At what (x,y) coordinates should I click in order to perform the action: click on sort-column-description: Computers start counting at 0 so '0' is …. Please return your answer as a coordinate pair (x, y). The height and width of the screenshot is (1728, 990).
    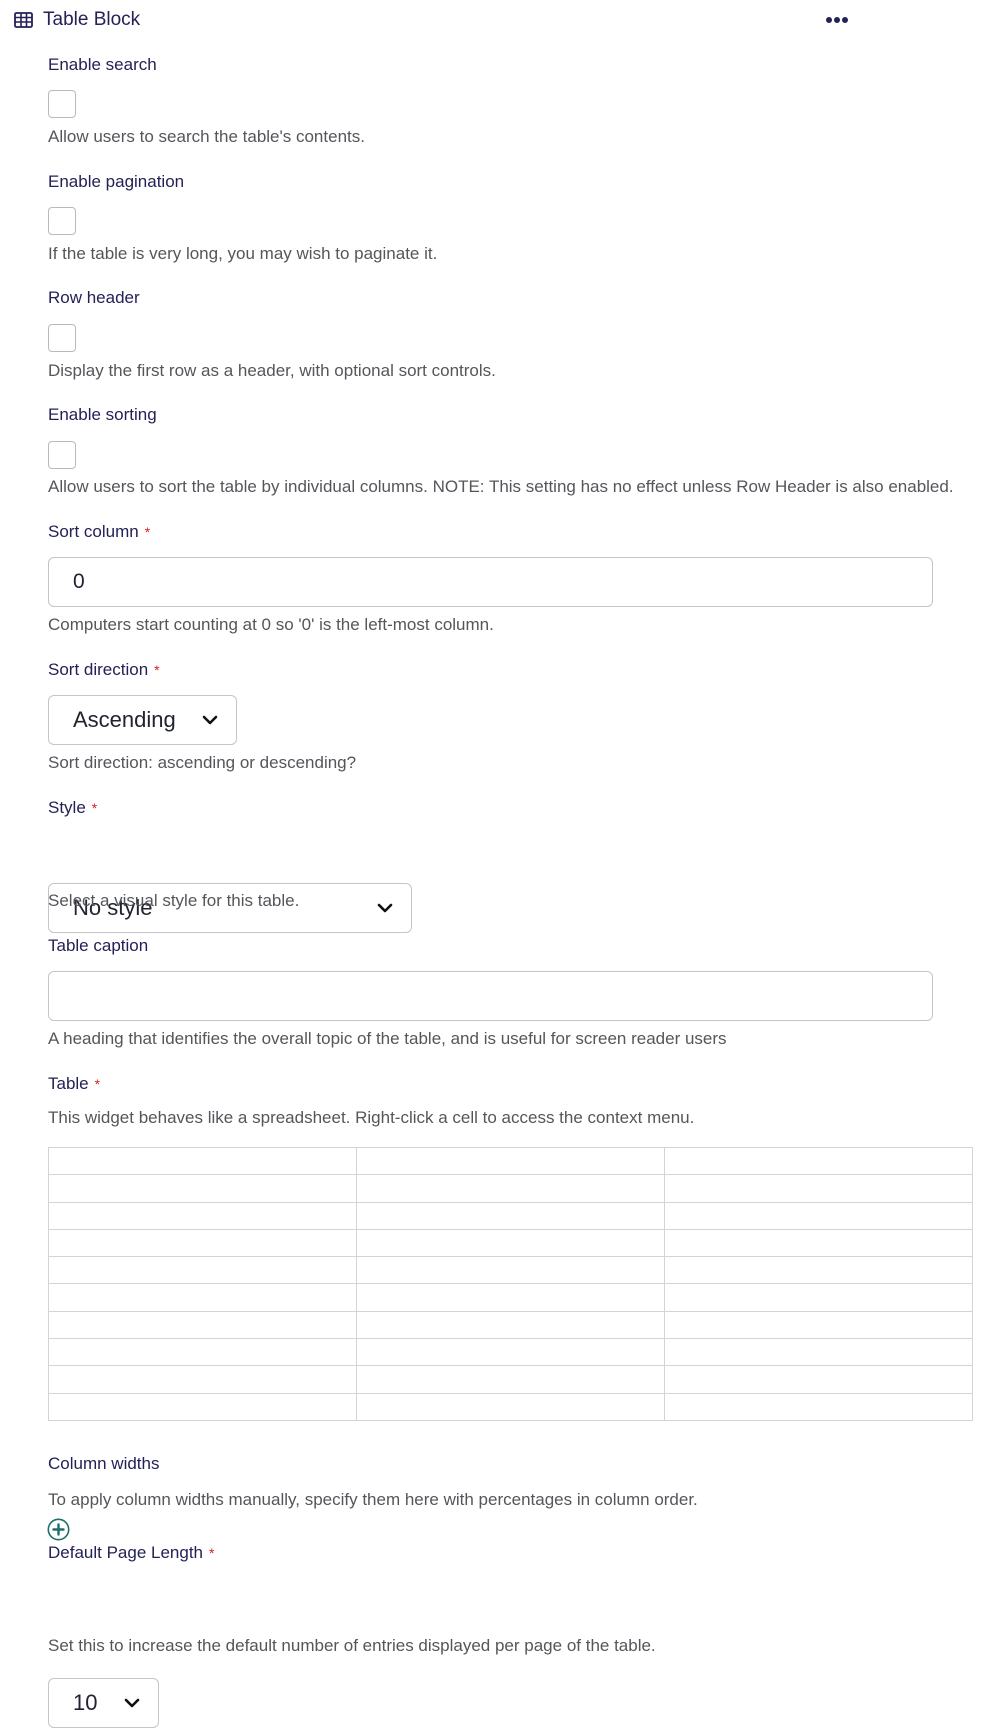
    Looking at the image, I should click on (271, 624).